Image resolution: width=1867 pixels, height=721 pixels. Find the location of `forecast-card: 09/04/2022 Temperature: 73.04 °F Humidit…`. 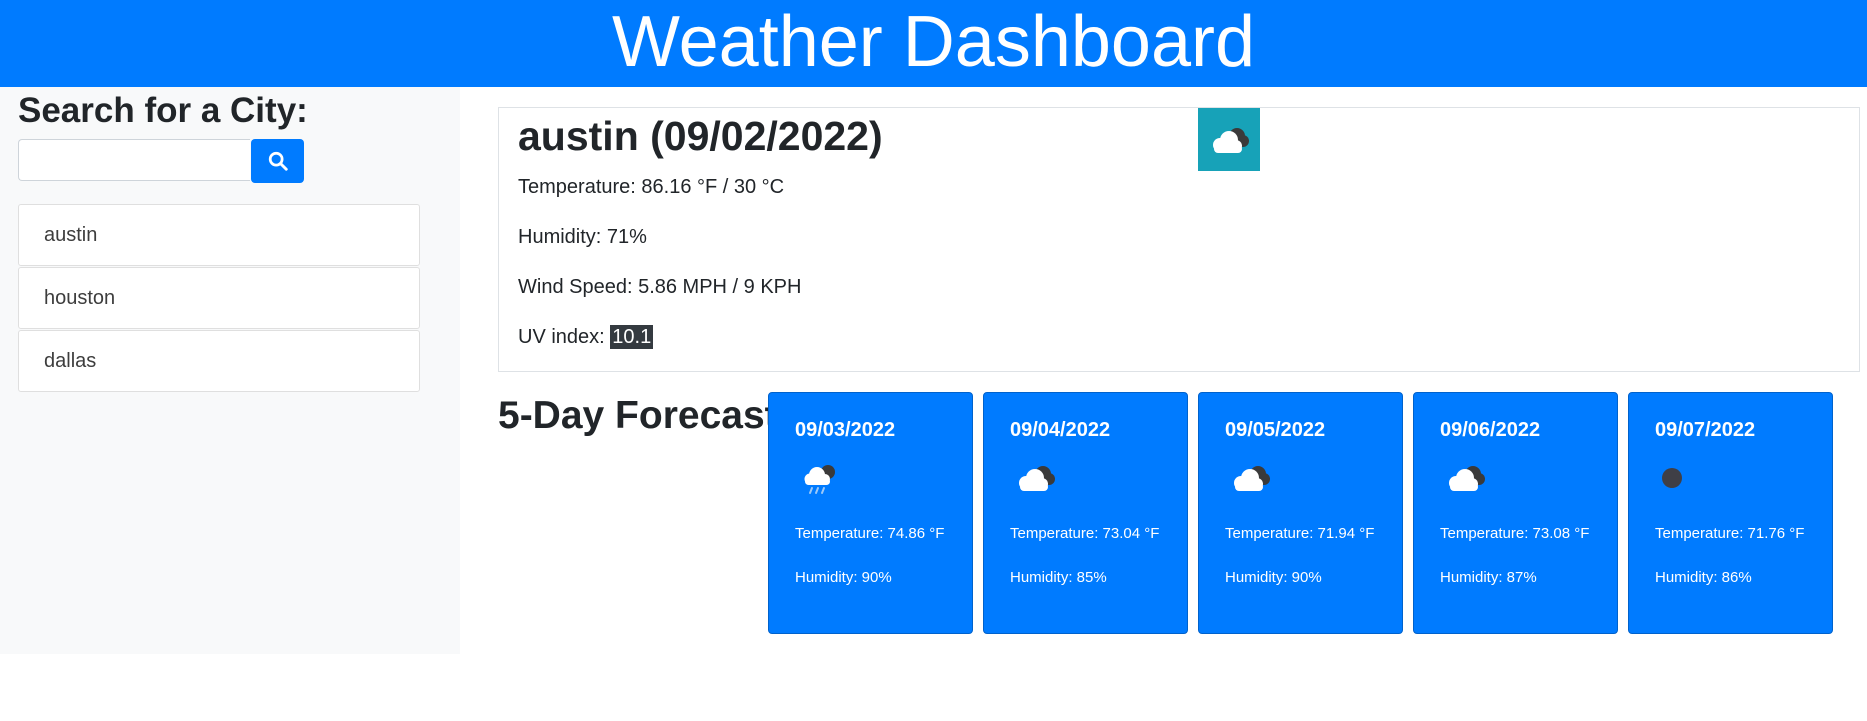

forecast-card: 09/04/2022 Temperature: 73.04 °F Humidit… is located at coordinates (1085, 513).